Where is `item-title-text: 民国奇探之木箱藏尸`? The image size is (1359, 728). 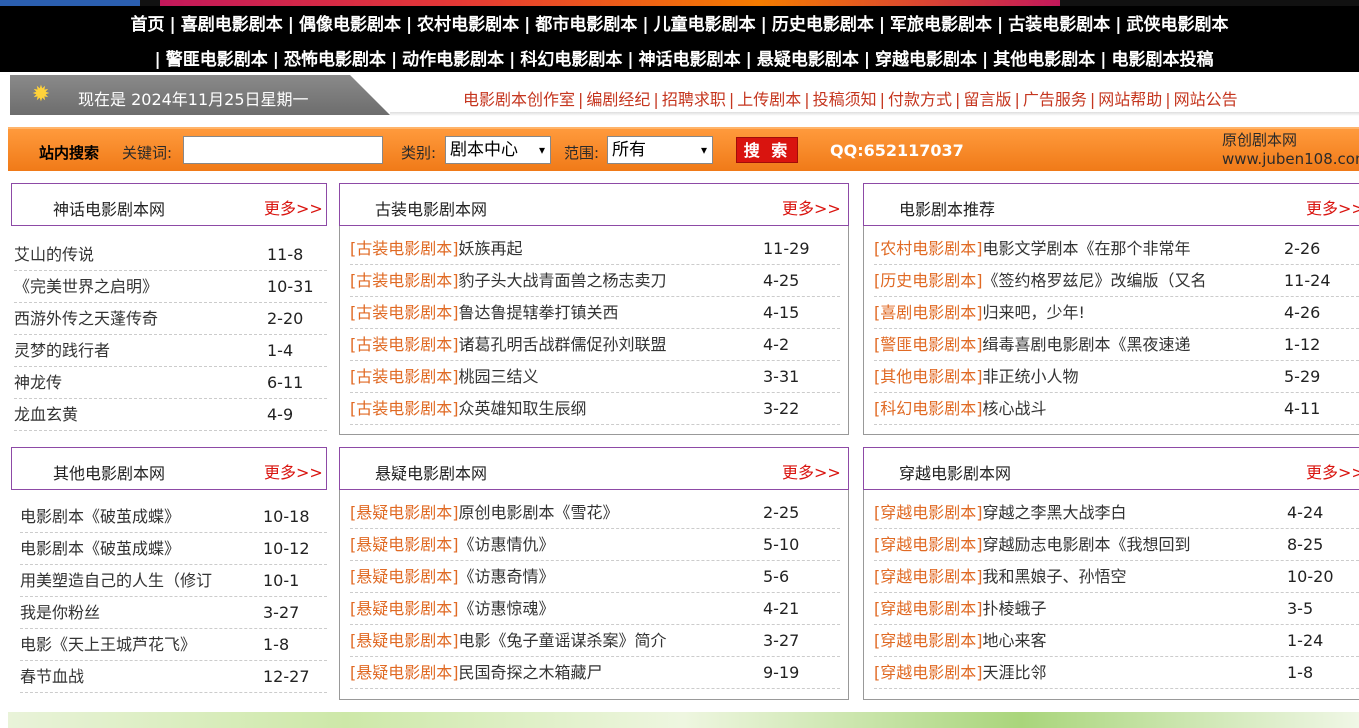 item-title-text: 民国奇探之木箱藏尸 is located at coordinates (531, 672).